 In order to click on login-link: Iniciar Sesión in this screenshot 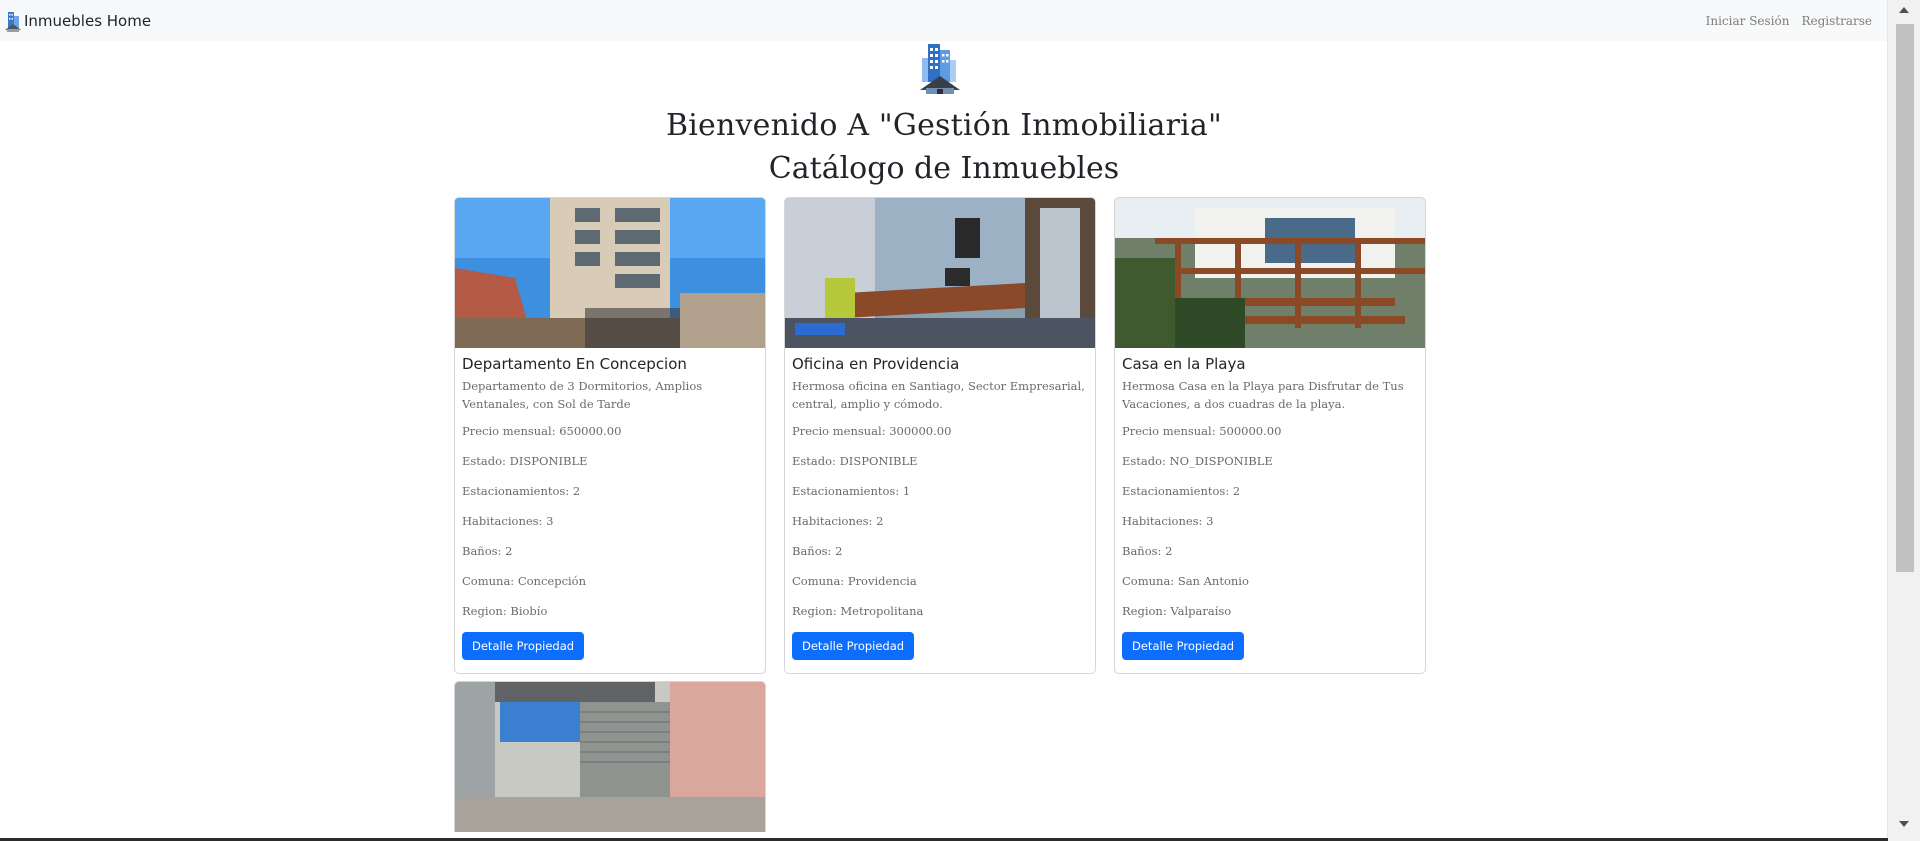, I will do `click(1748, 21)`.